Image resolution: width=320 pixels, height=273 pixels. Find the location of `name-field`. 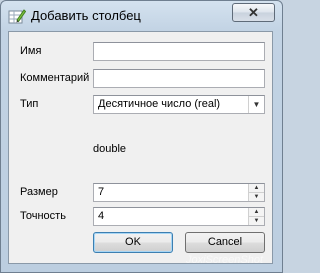

name-field is located at coordinates (179, 51).